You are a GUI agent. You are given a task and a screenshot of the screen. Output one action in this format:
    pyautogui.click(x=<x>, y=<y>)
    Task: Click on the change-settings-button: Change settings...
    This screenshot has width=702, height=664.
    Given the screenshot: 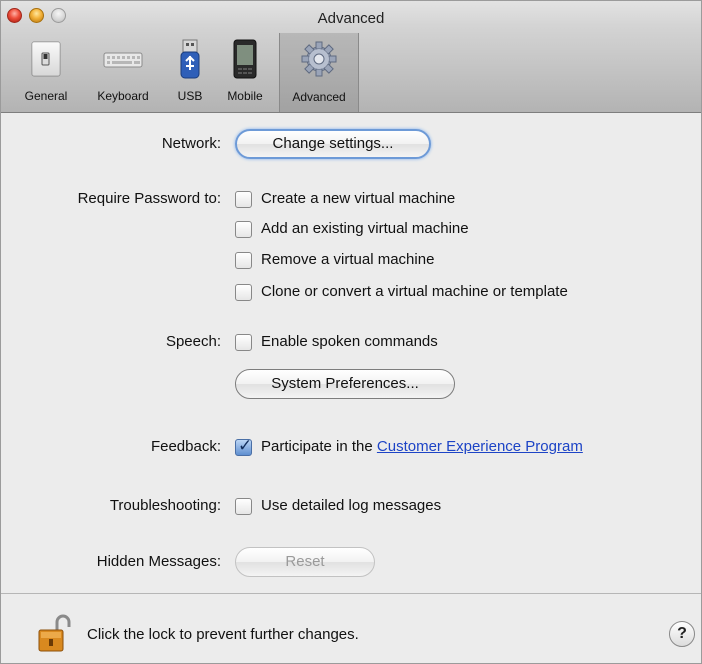 What is the action you would take?
    pyautogui.click(x=333, y=144)
    